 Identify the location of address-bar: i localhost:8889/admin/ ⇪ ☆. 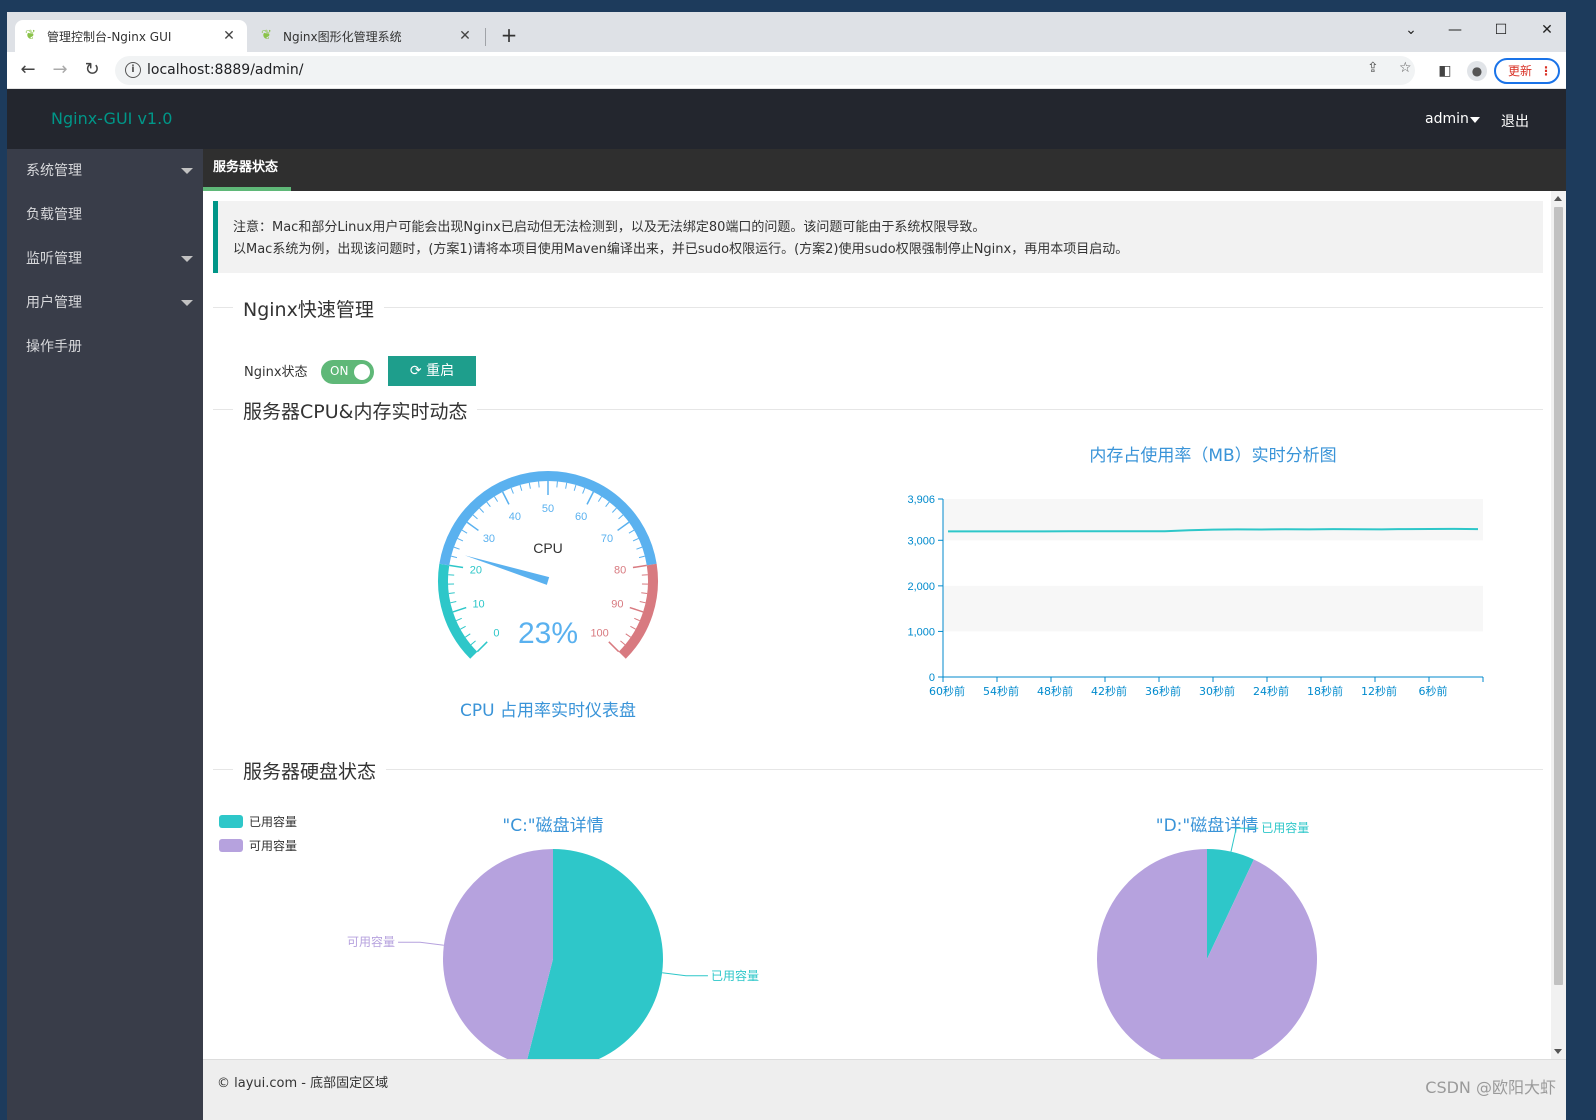
(765, 70).